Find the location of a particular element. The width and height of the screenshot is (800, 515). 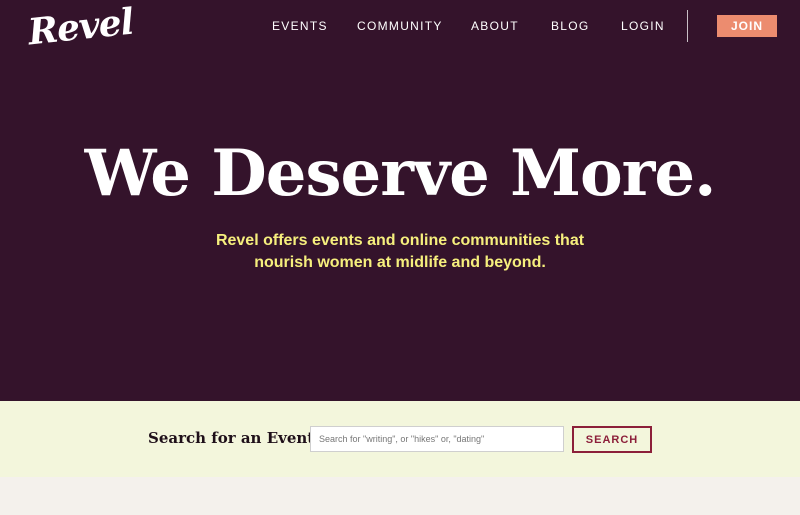

main-nav: EVENTS COMMUNITY ABOUT BLOG LOGIN is located at coordinates (400, 27).